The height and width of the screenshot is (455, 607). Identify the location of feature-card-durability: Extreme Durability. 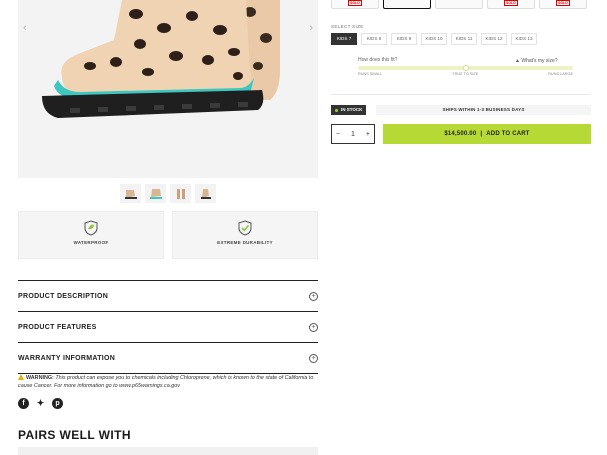
(245, 235).